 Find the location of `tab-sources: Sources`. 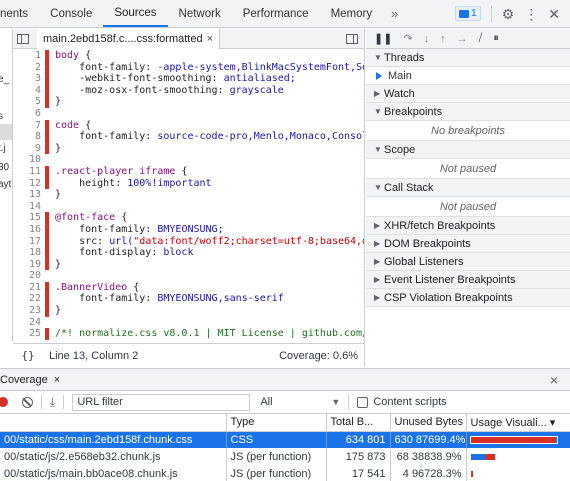

tab-sources: Sources is located at coordinates (135, 13).